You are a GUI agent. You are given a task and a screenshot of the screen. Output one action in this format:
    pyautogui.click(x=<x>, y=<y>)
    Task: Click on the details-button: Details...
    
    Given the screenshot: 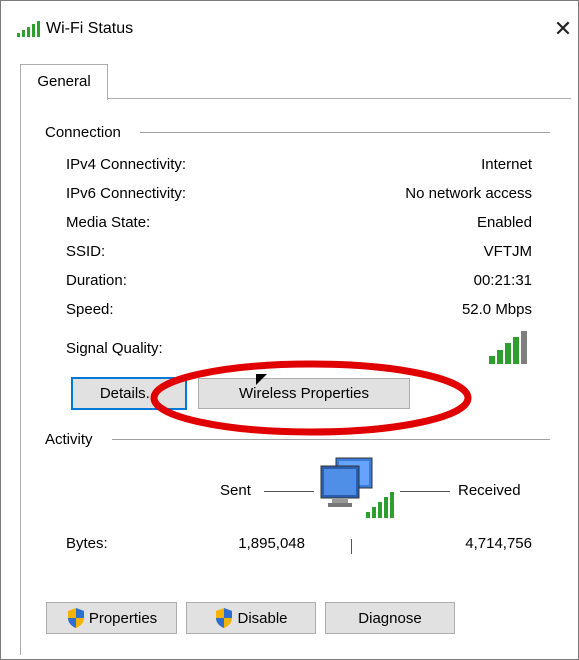 What is the action you would take?
    pyautogui.click(x=129, y=393)
    